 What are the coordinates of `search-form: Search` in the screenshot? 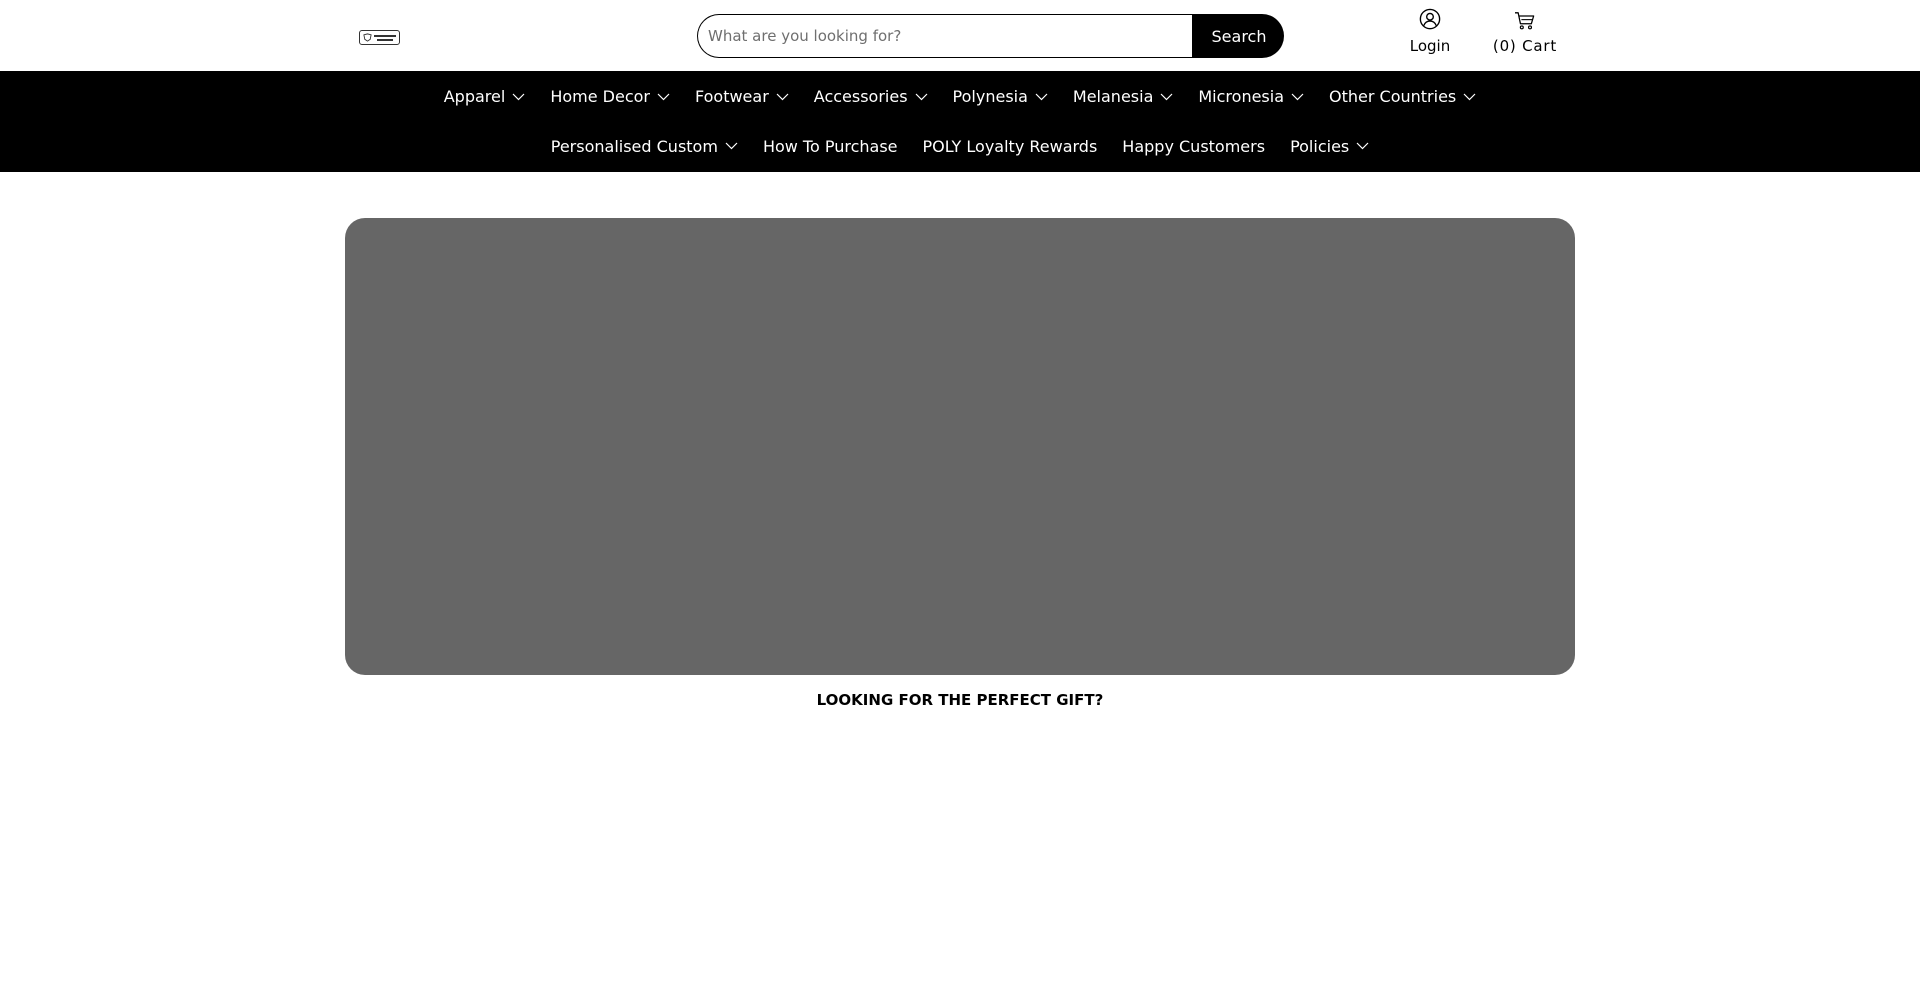 It's located at (990, 36).